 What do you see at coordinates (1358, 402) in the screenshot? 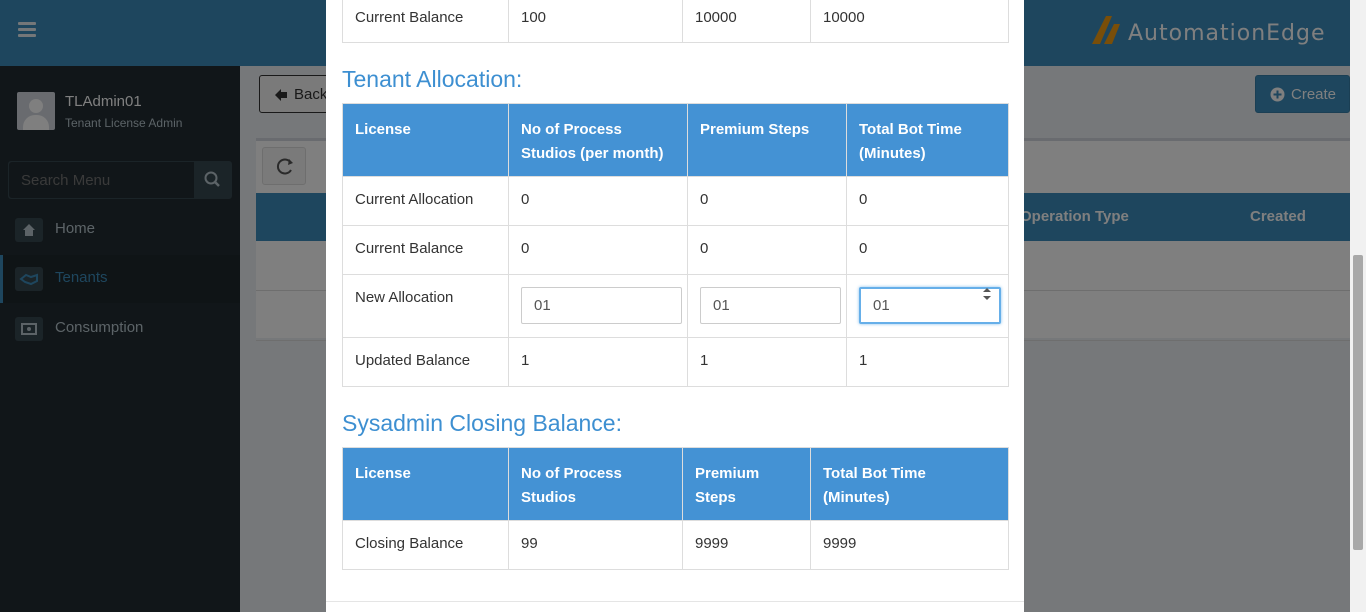
I see `scrollbar-thumb` at bounding box center [1358, 402].